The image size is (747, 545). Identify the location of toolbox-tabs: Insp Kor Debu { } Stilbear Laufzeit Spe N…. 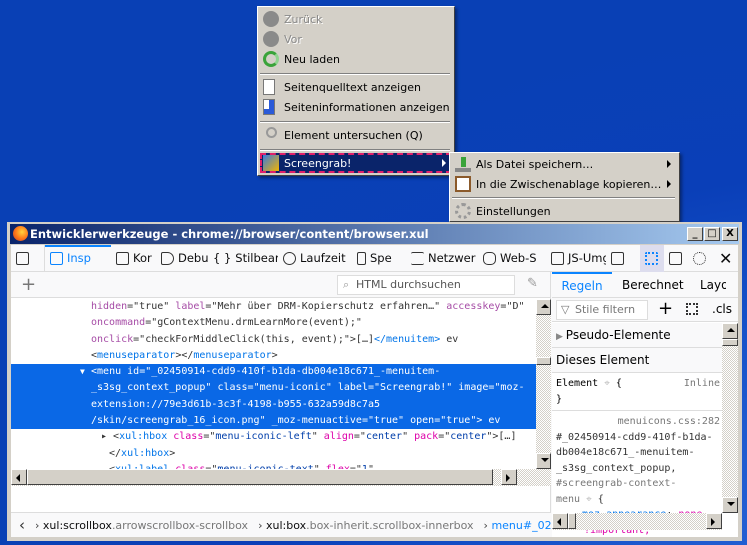
(374, 258).